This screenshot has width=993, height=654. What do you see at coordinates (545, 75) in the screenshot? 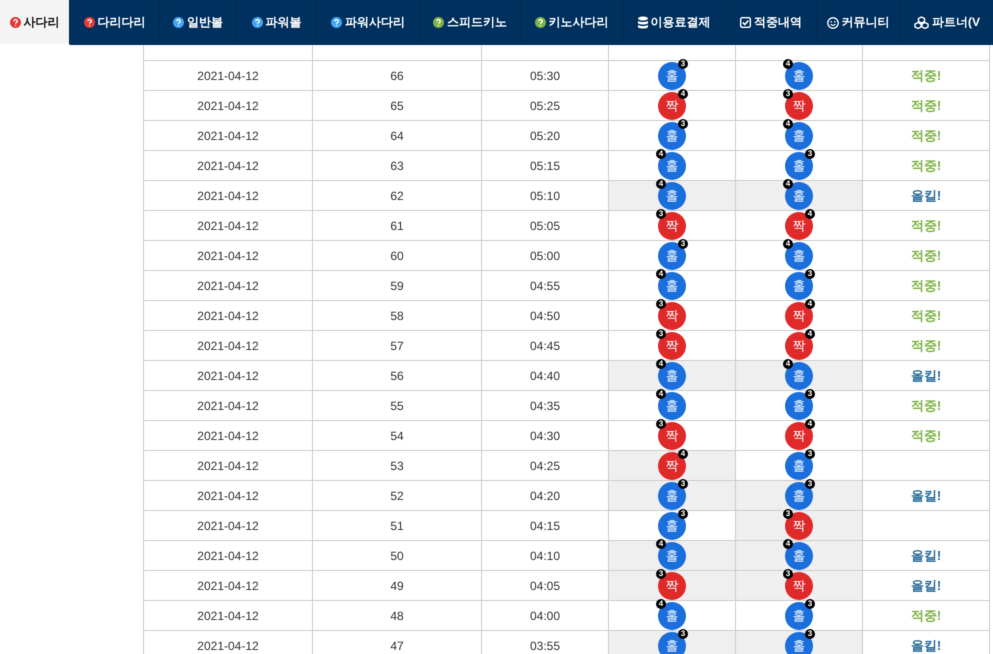
I see `time-cell: 05:30` at bounding box center [545, 75].